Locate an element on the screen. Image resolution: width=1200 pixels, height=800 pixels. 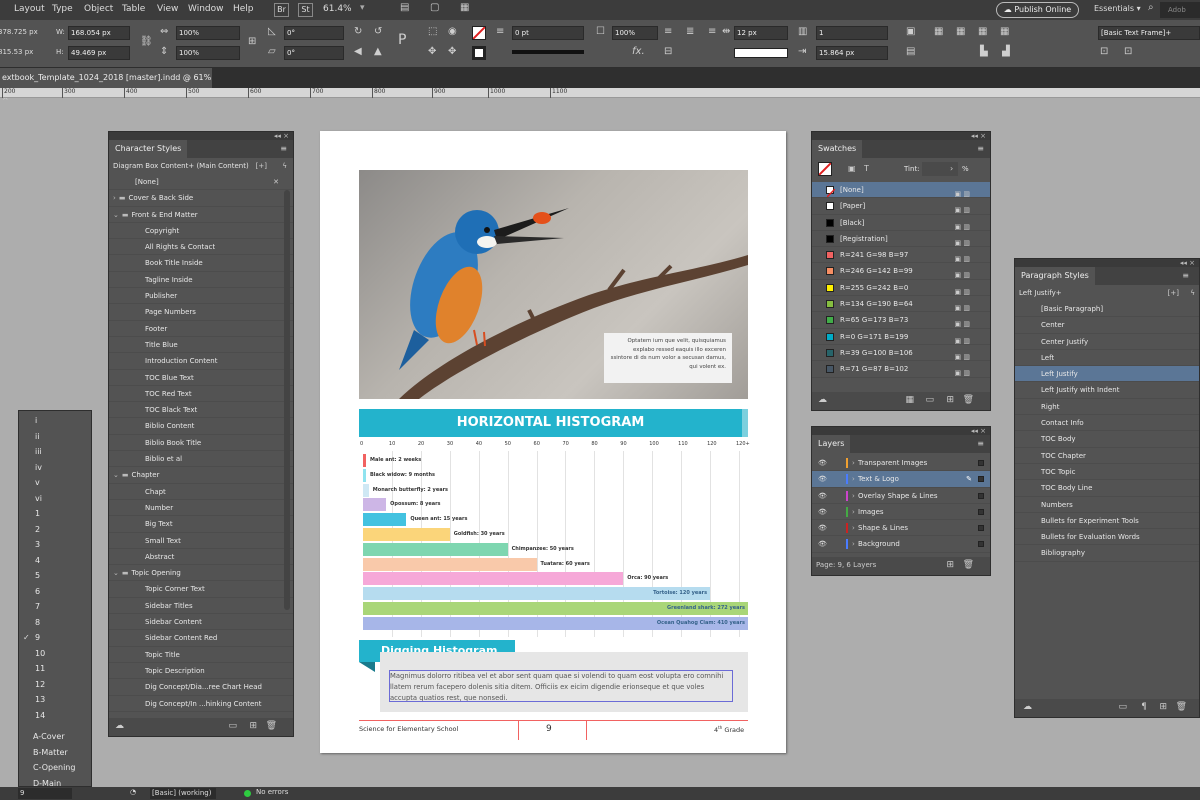
swatch-item: R=0 G=171 B=199 ▣ ▥ is located at coordinates (901, 337).